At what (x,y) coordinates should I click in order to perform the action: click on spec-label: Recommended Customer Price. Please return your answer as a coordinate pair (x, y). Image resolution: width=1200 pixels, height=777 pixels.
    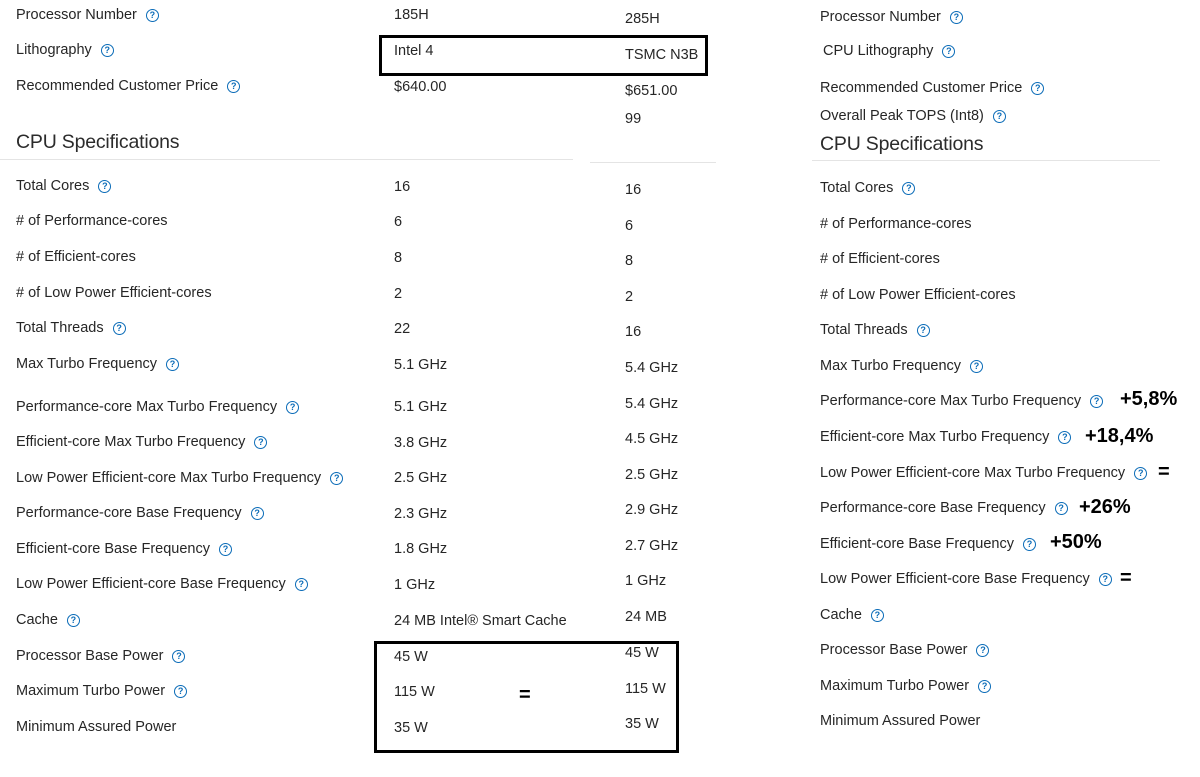
    Looking at the image, I should click on (921, 88).